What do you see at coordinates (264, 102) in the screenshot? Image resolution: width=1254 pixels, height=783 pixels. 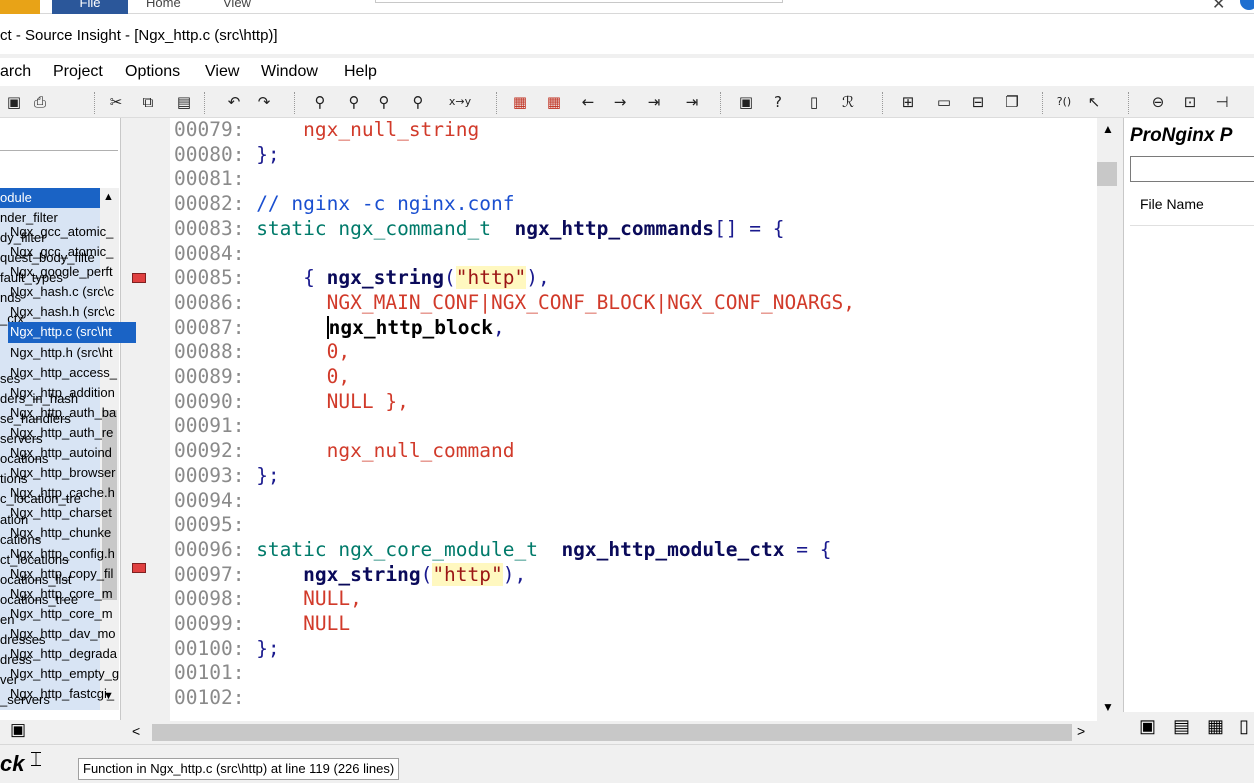 I see `redo-icon: ↷` at bounding box center [264, 102].